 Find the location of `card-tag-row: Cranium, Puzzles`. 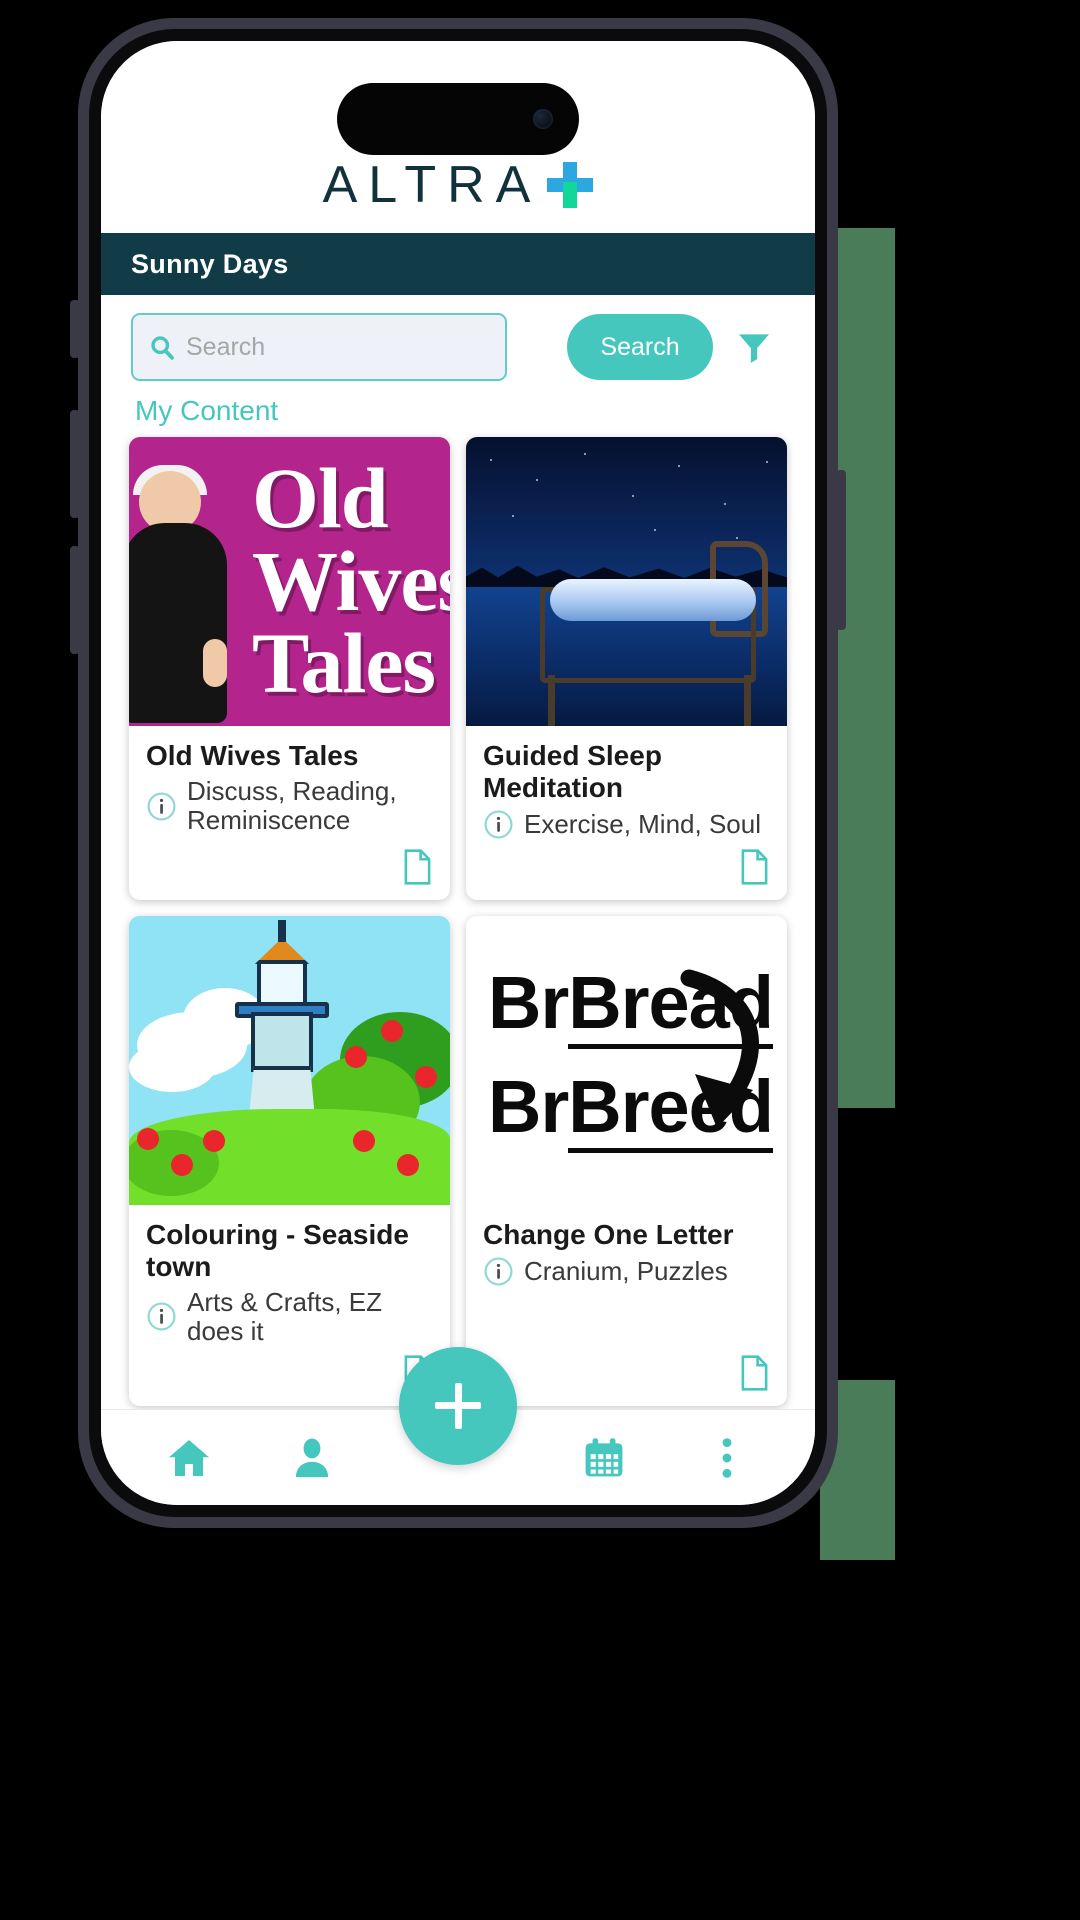

card-tag-row: Cranium, Puzzles is located at coordinates (626, 1271).